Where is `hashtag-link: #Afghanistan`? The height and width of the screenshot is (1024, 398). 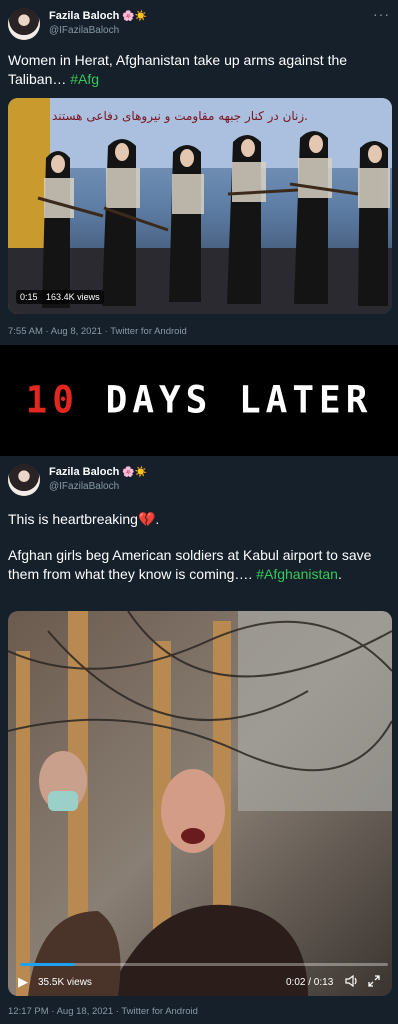
hashtag-link: #Afghanistan is located at coordinates (297, 574).